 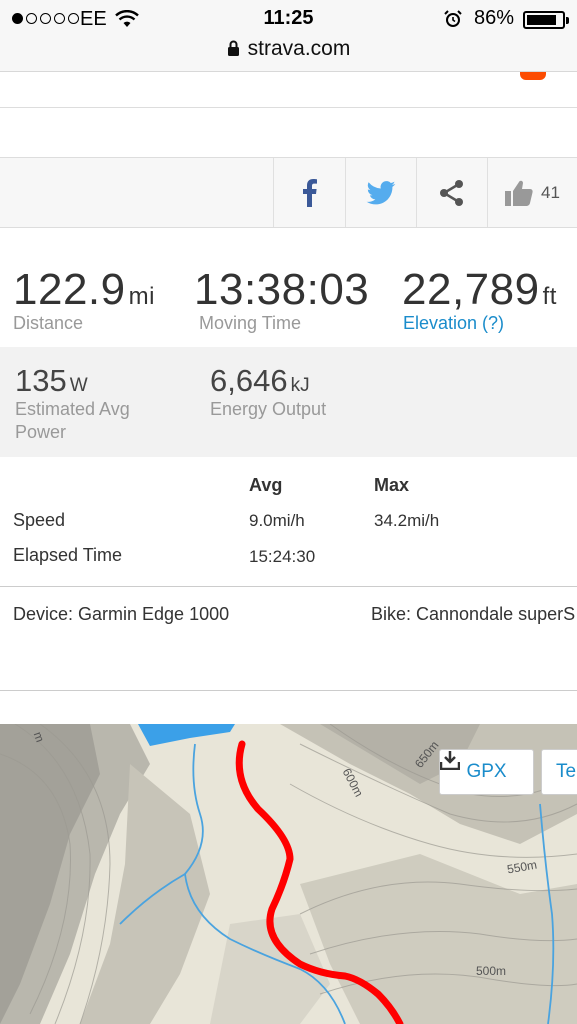 What do you see at coordinates (48, 323) in the screenshot?
I see `distance-label: Distance` at bounding box center [48, 323].